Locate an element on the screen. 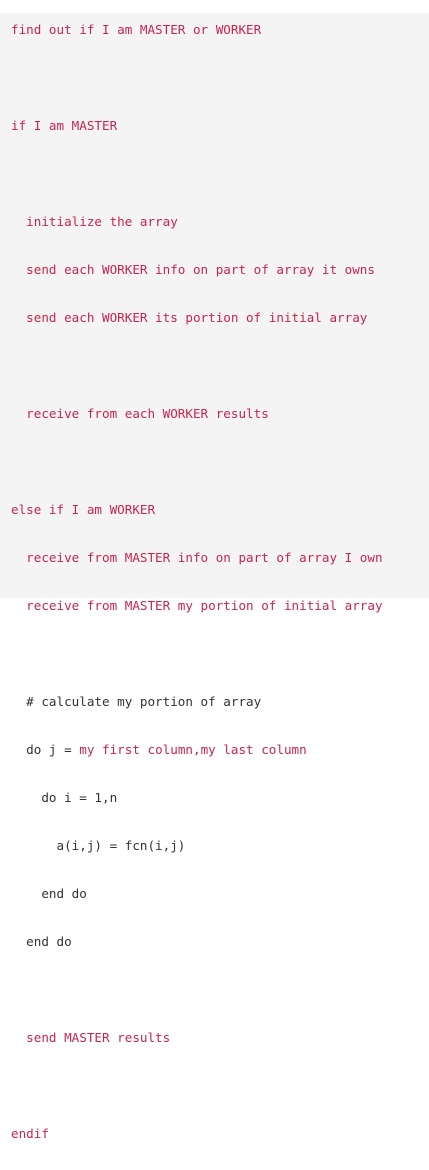 This screenshot has width=429, height=1170. code-text: find out if I am MASTER or WORKER is located at coordinates (136, 29).